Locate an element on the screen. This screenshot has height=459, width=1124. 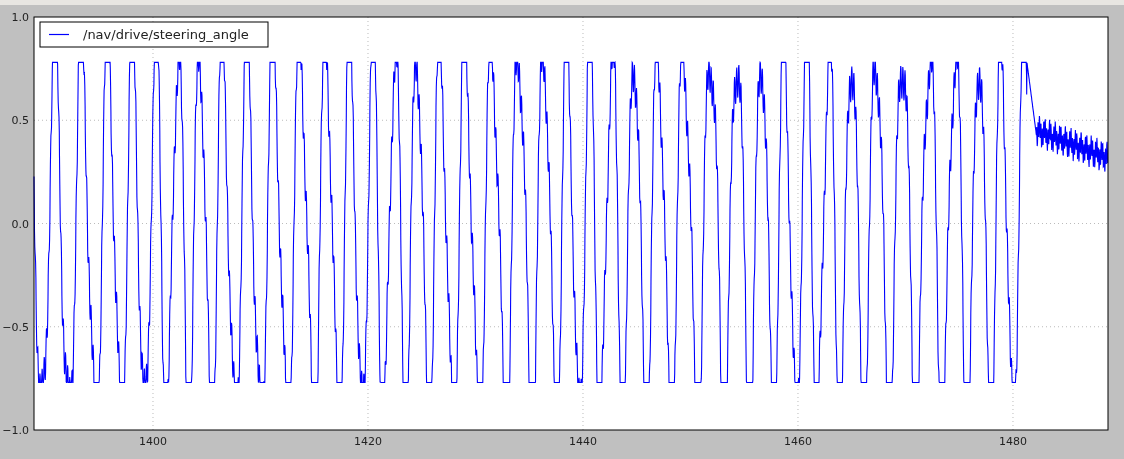
legend-line-icon is located at coordinates (59, 34).